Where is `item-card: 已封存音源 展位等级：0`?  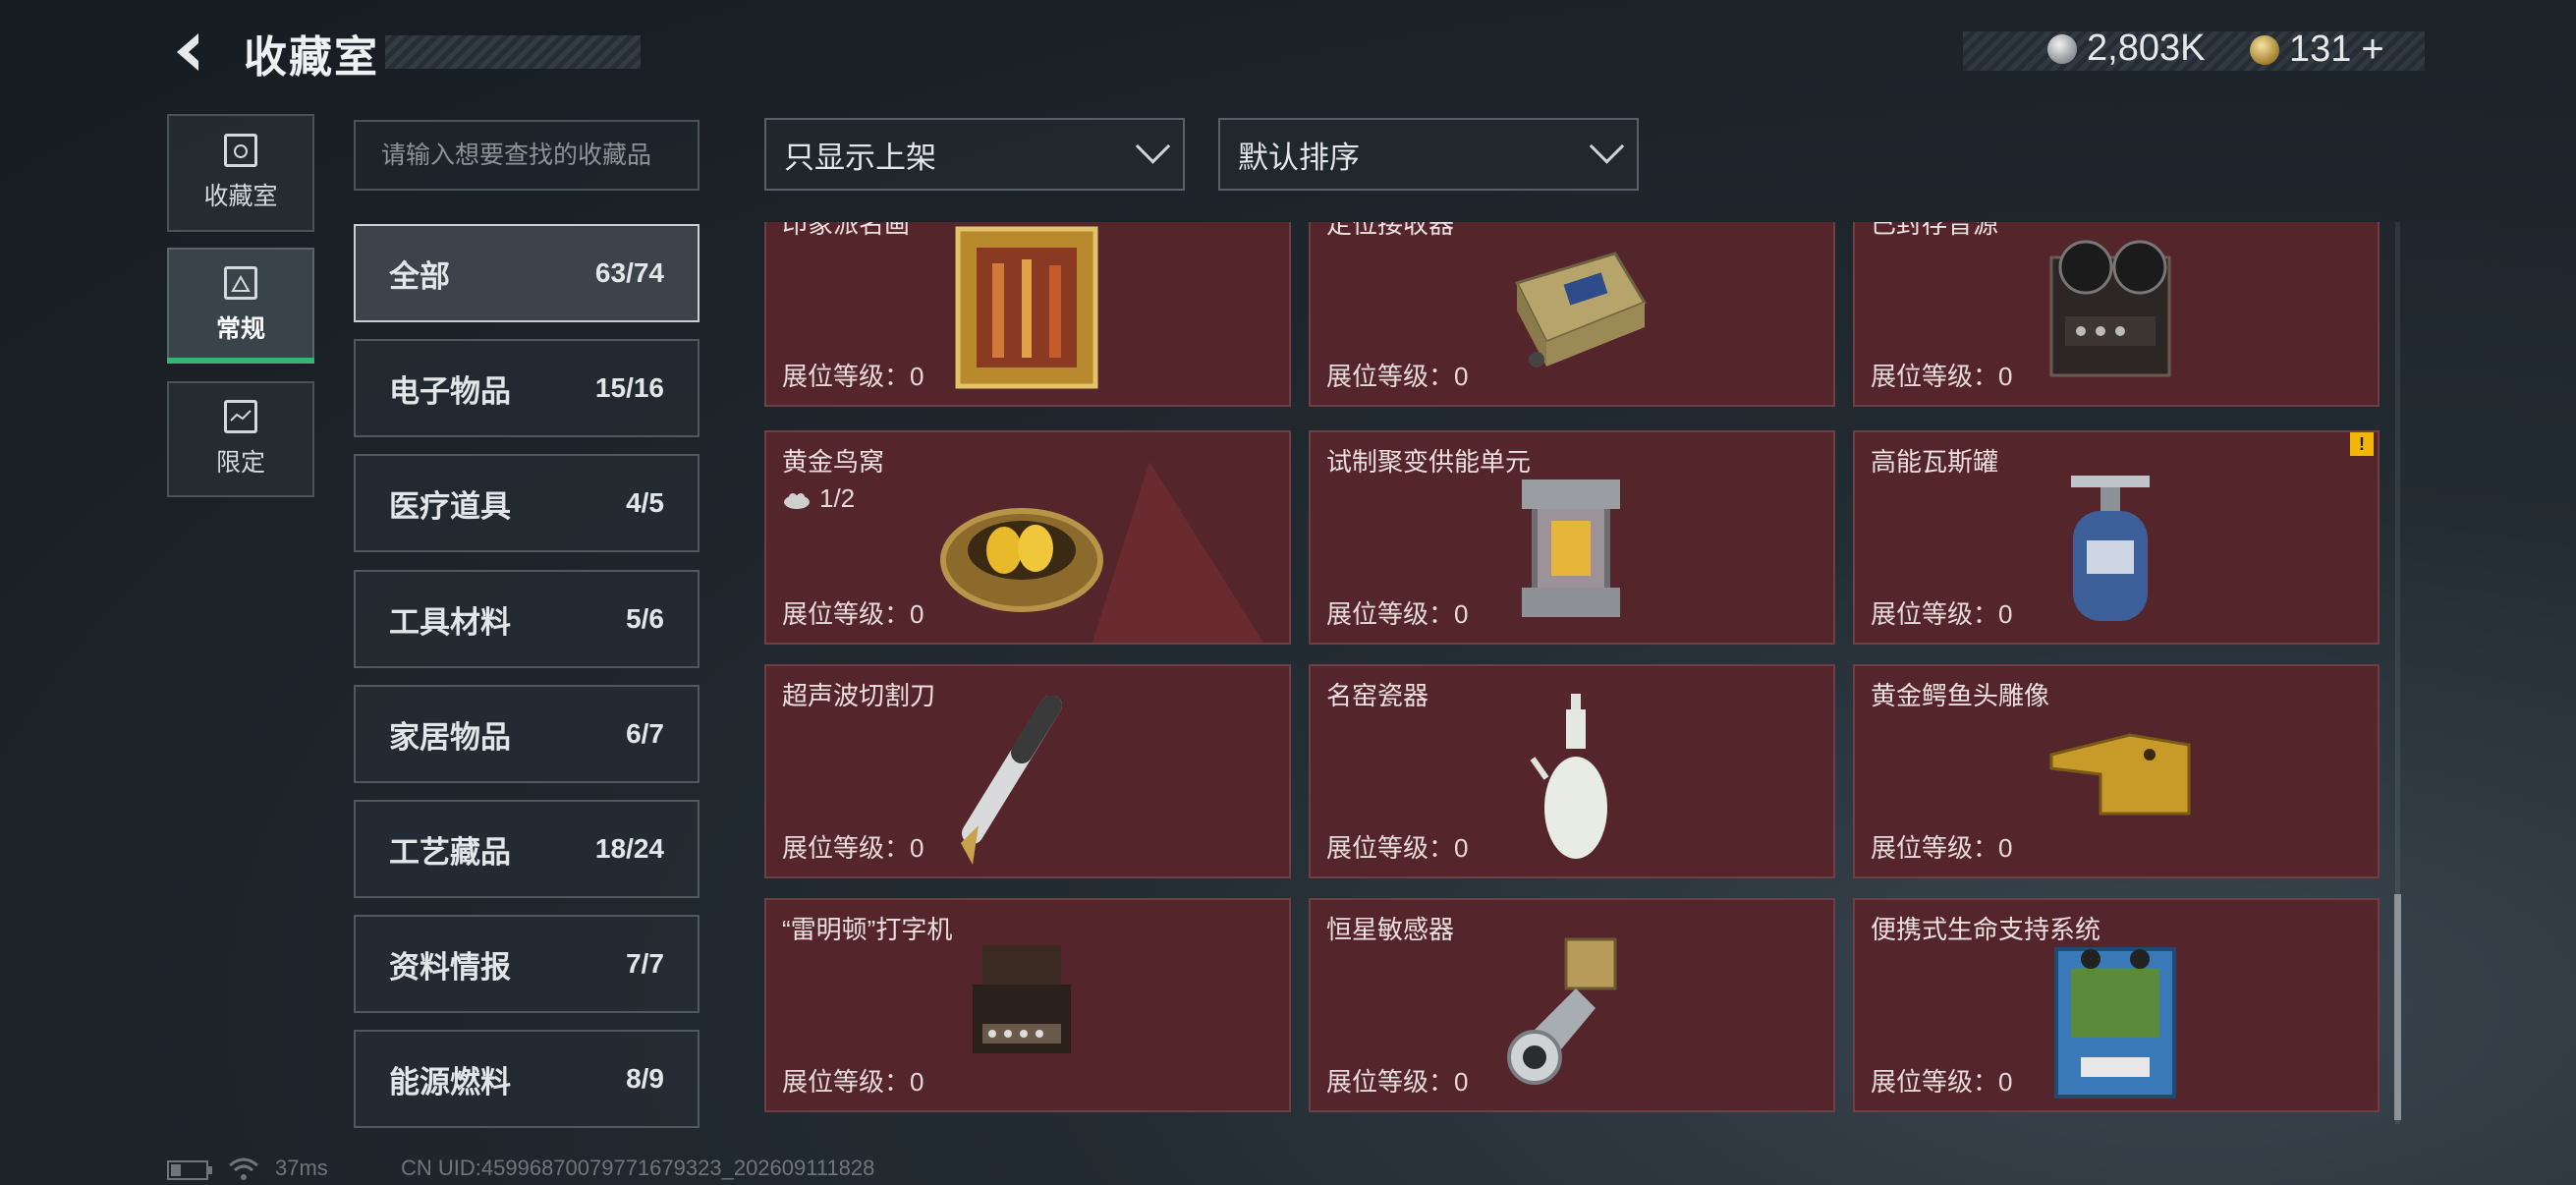 item-card: 已封存音源 展位等级：0 is located at coordinates (2116, 315).